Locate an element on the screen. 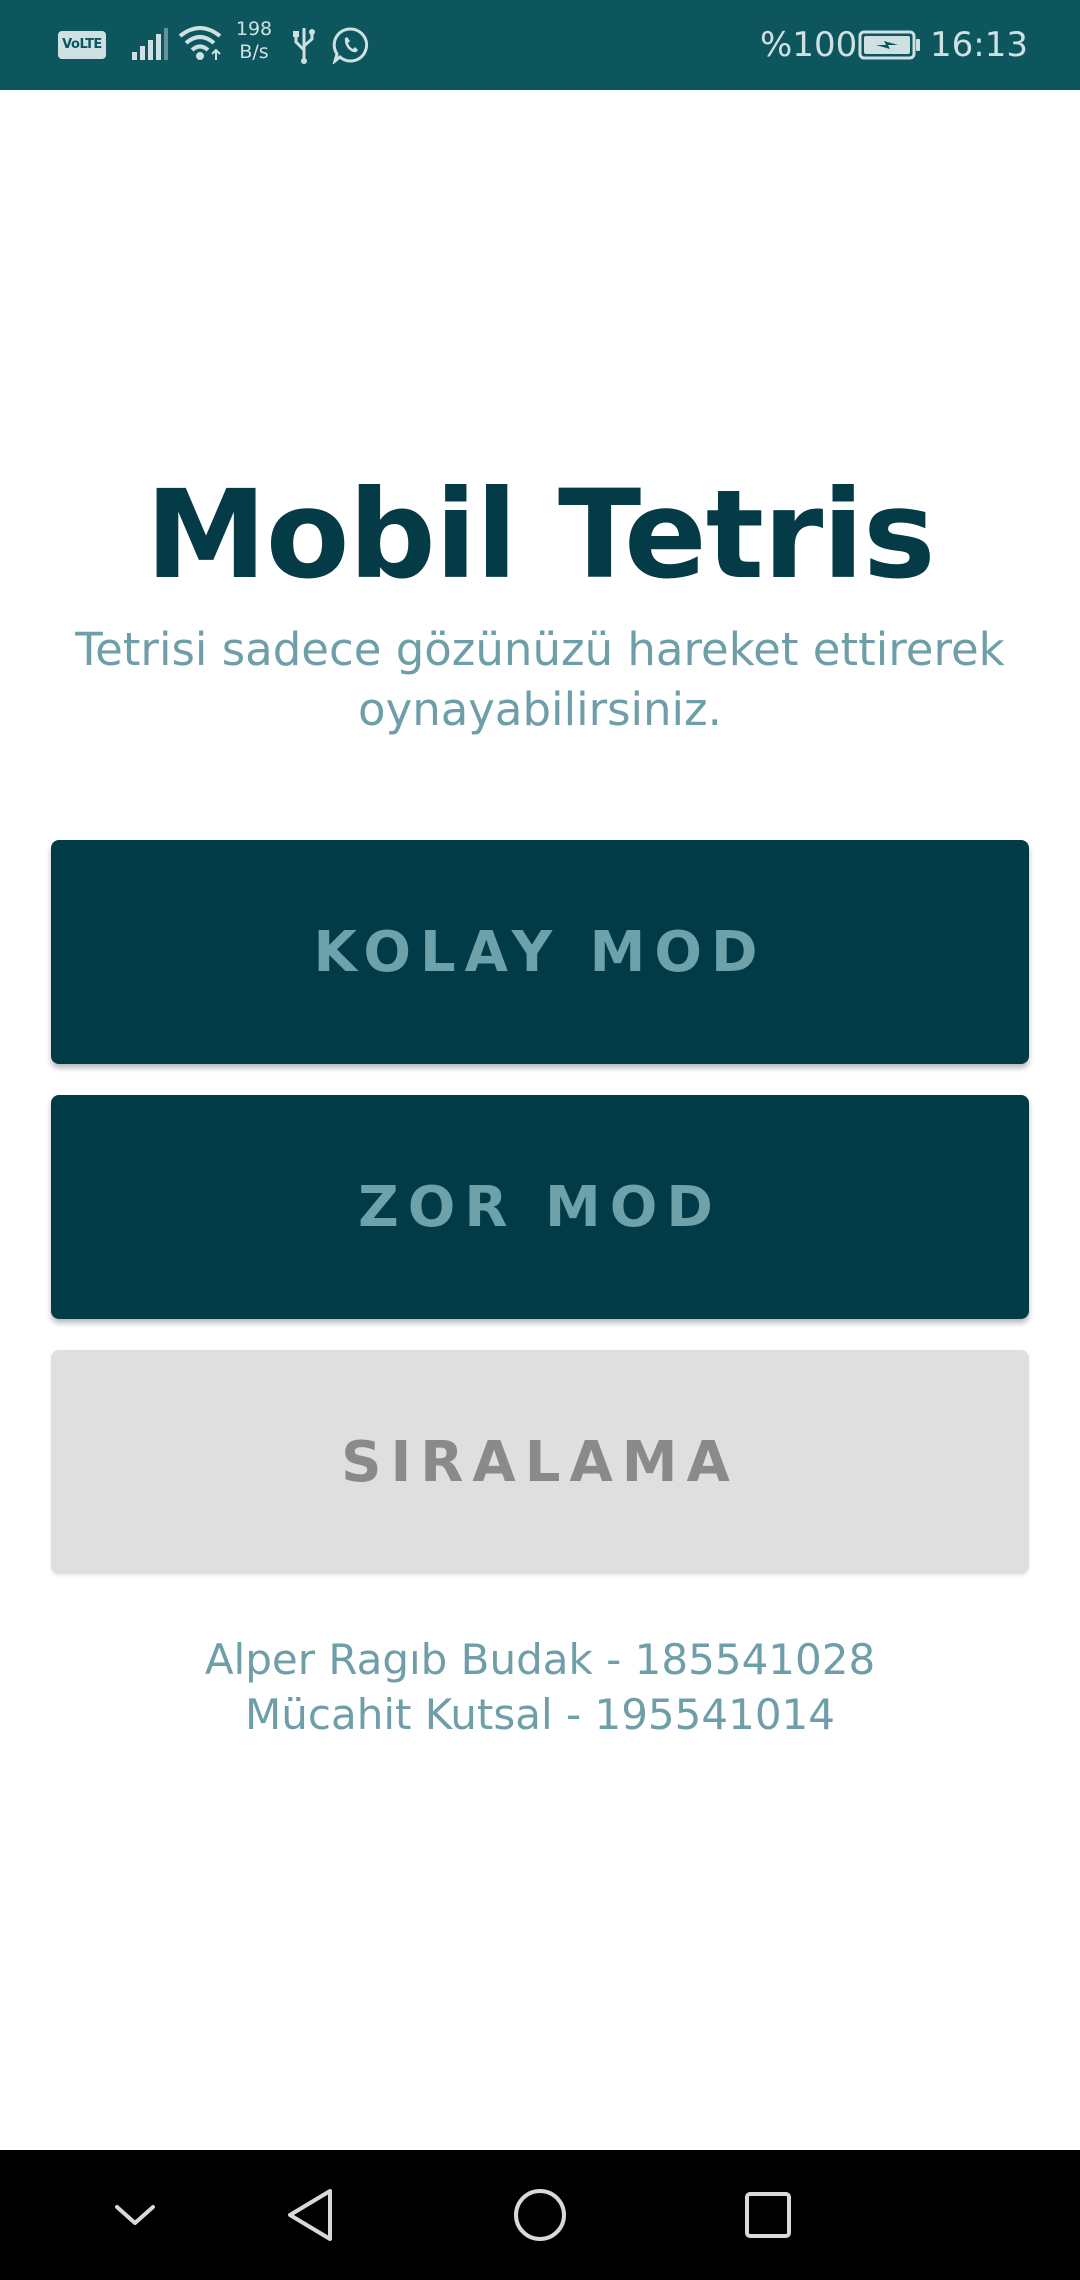 The width and height of the screenshot is (1080, 2280). hard-mode-button: ZOR MOD is located at coordinates (540, 1207).